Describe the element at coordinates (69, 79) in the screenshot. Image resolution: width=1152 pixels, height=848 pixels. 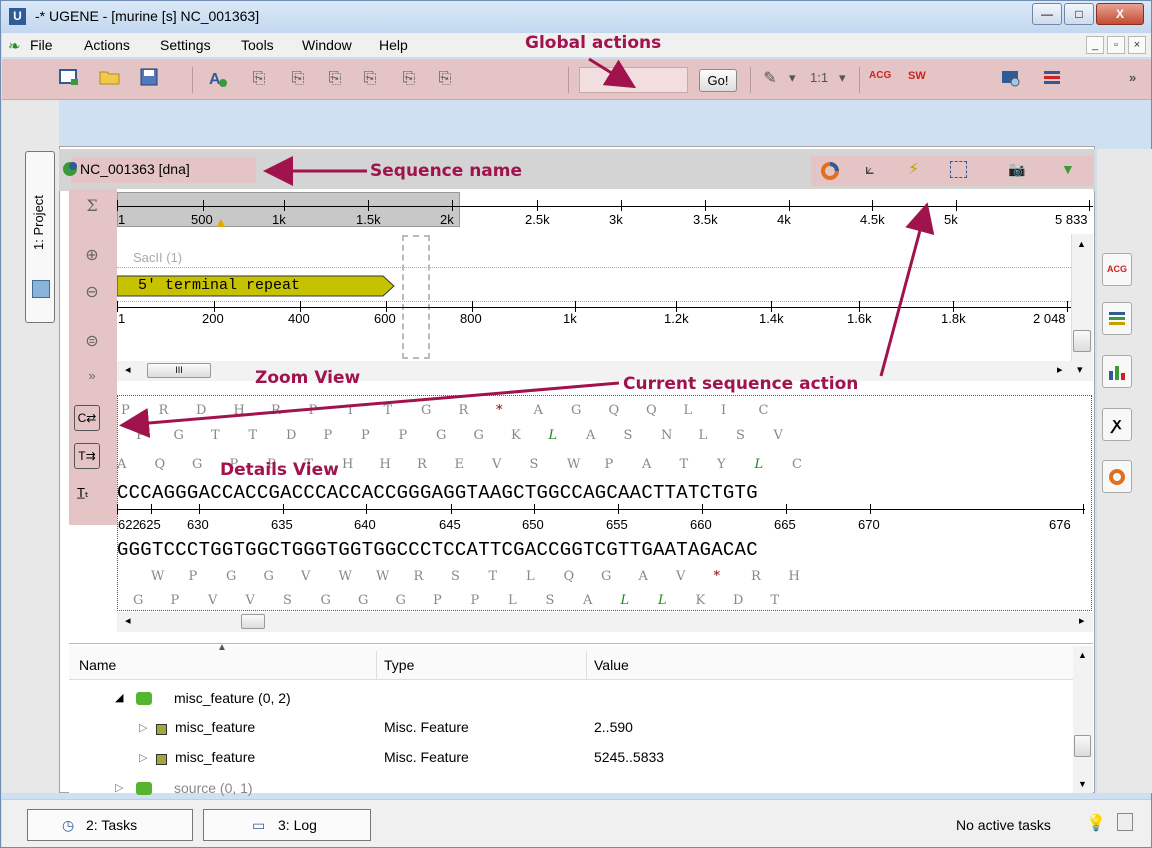
I see `new-project-icon` at that location.